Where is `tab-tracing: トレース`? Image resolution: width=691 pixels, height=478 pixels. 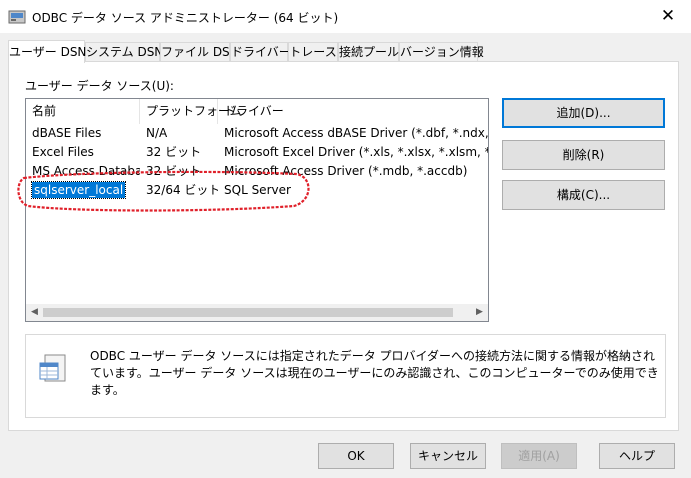 tab-tracing: トレース is located at coordinates (313, 51).